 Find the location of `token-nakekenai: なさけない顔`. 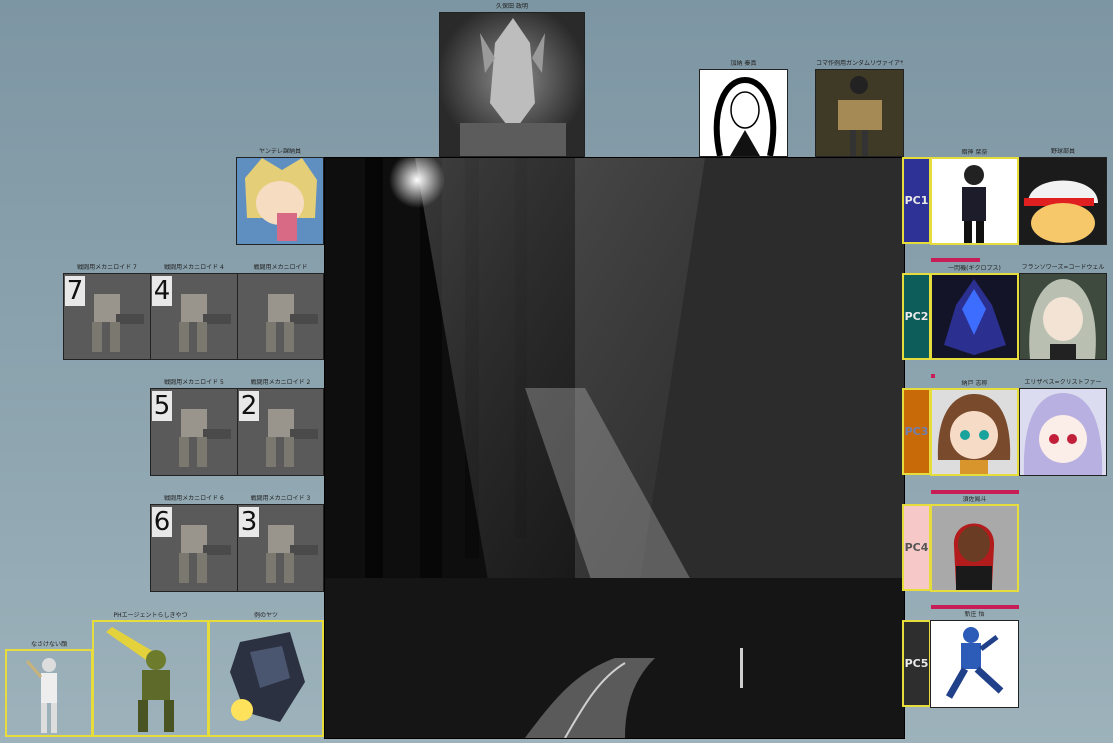

token-nakekenai: なさけない顔 is located at coordinates (49, 689).